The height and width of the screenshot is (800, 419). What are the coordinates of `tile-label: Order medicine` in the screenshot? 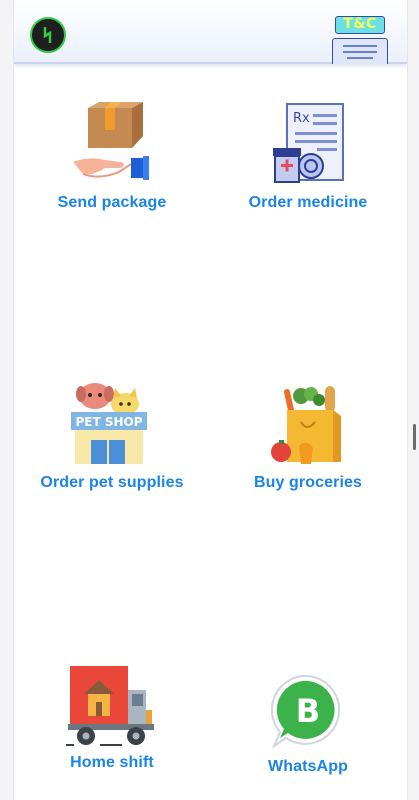 It's located at (308, 202).